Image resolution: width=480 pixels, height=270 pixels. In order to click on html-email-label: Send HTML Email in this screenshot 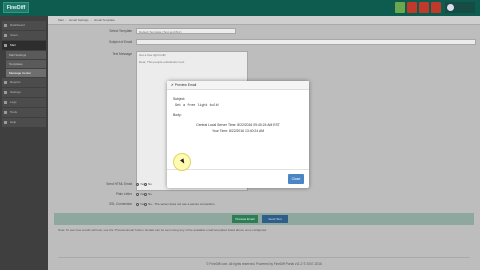, I will do `click(119, 184)`.